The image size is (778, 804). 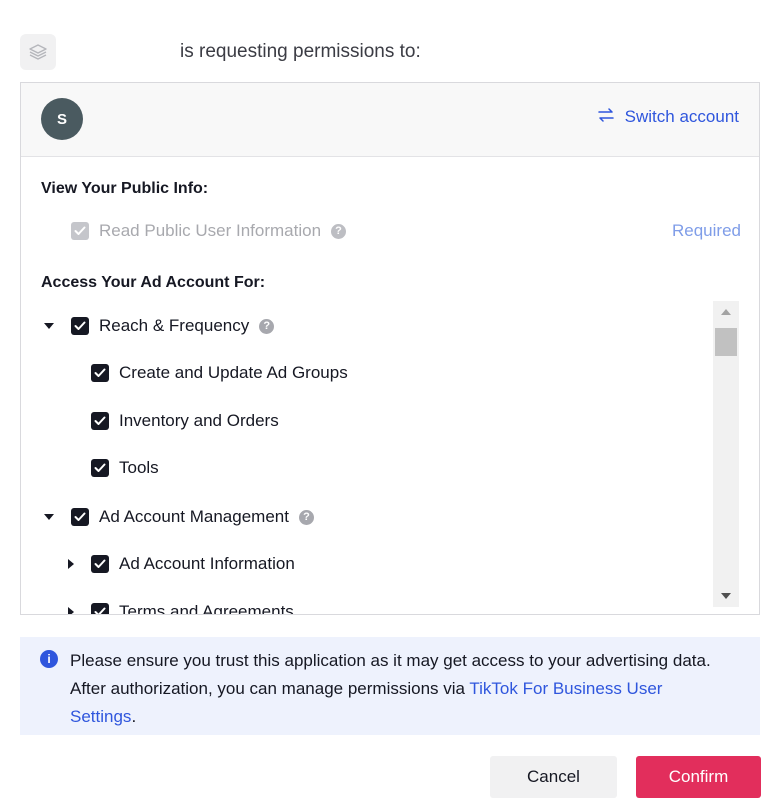 I want to click on scroll-up-arrow-icon, so click(x=726, y=312).